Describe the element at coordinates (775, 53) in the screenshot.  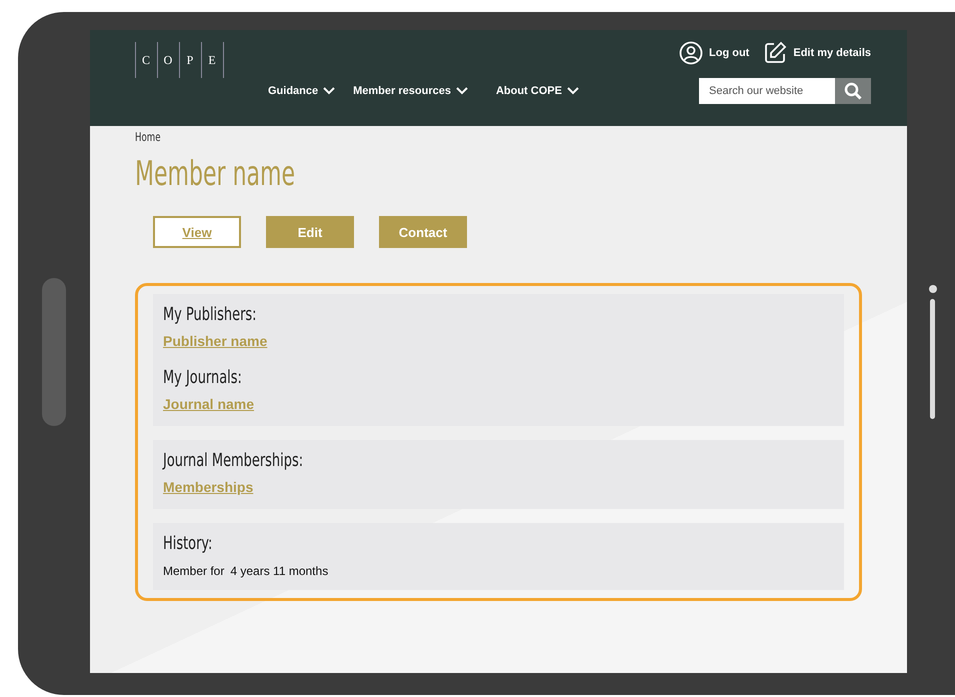
I see `edit-icon` at that location.